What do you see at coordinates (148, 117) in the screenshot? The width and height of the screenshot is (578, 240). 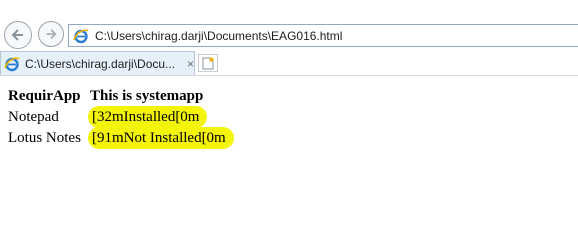 I see `highlighted-status: [32mInstalled[0m` at bounding box center [148, 117].